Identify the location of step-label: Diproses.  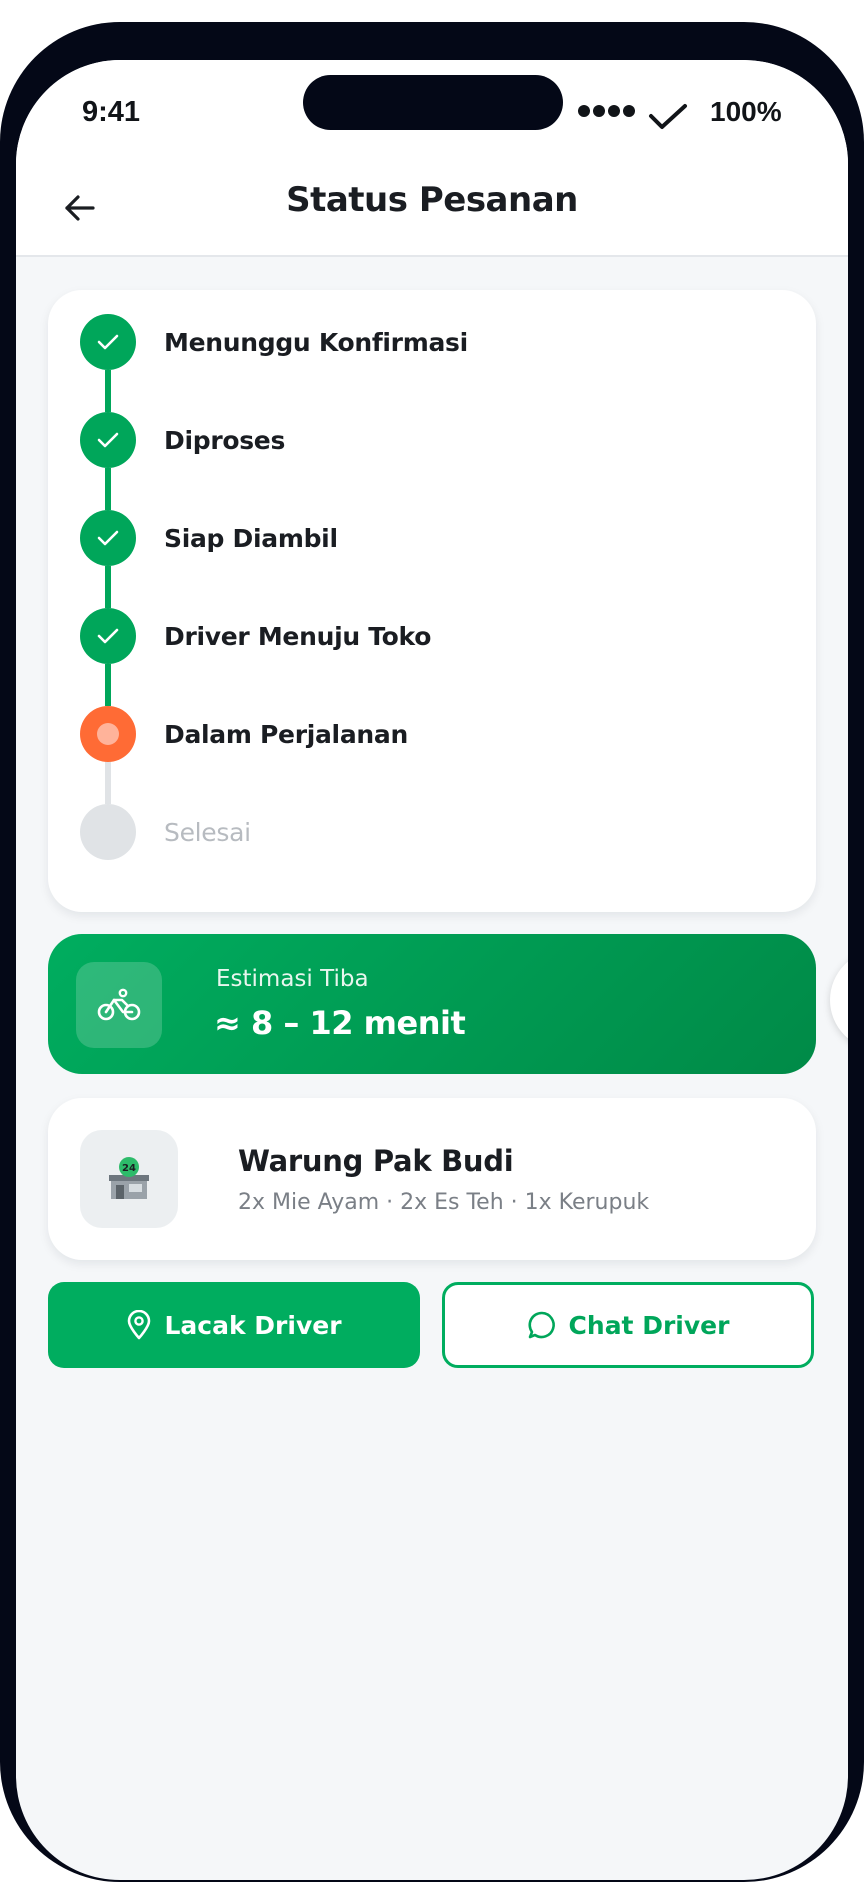
(225, 440).